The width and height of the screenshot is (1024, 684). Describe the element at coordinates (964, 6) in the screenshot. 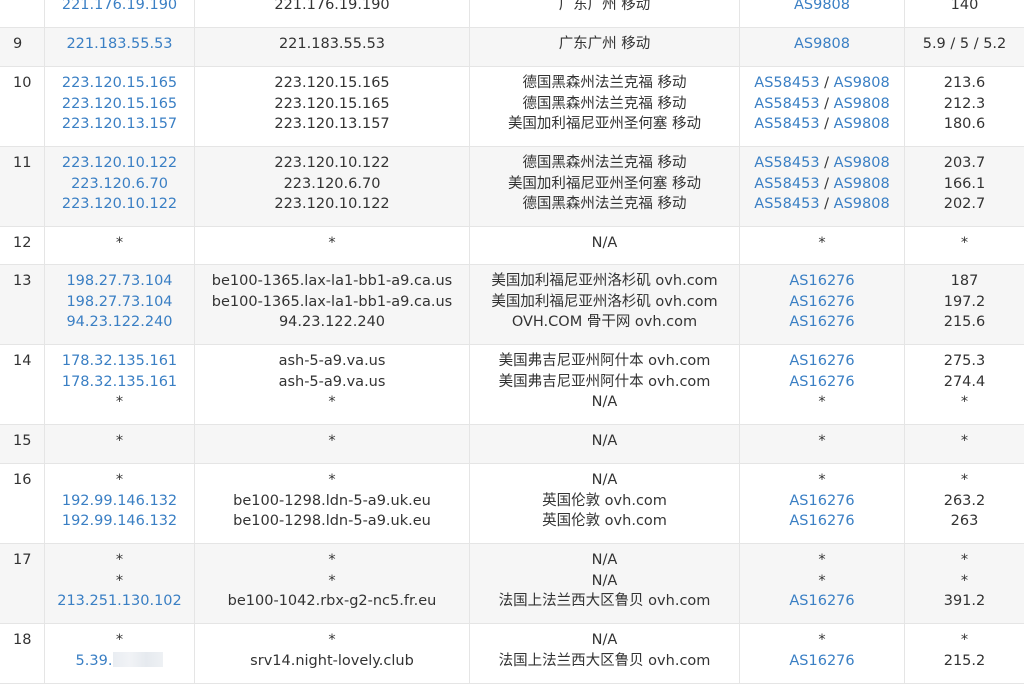

I see `rtt-value: 140` at that location.